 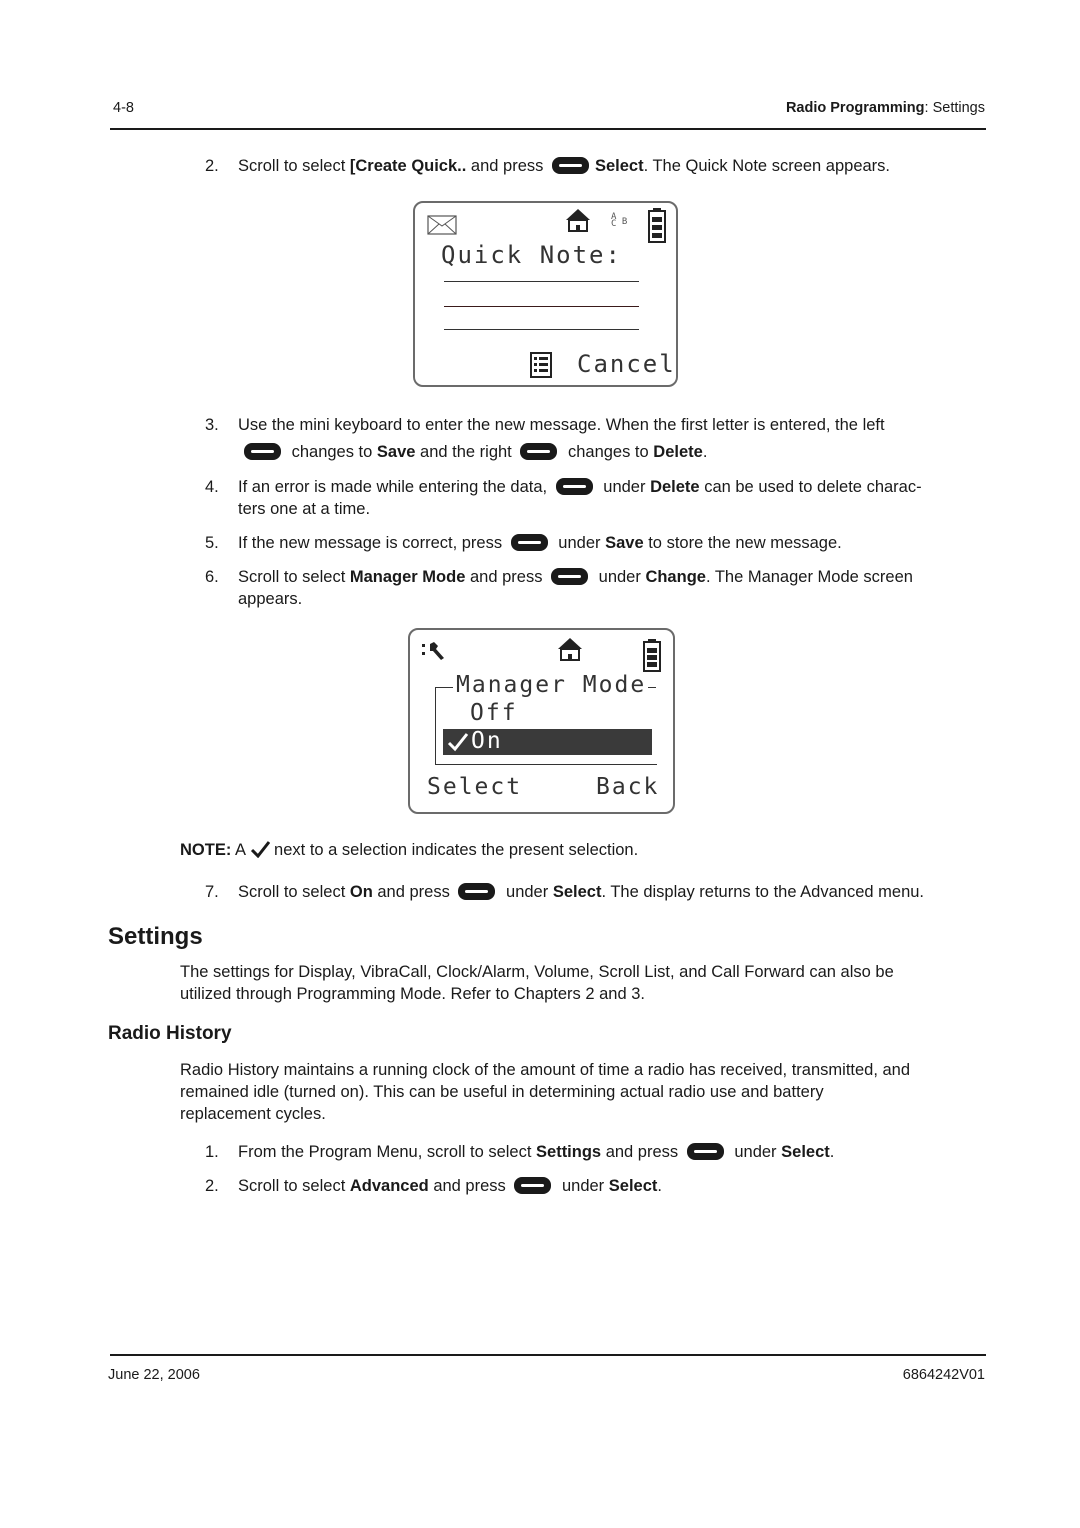 I want to click on step-number: 3., so click(x=212, y=425).